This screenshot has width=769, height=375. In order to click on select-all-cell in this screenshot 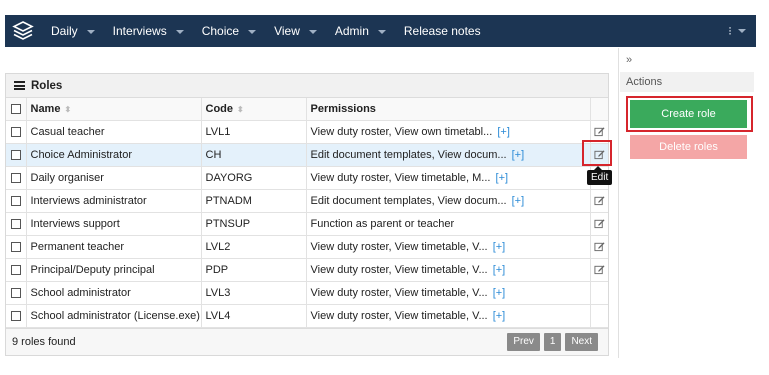, I will do `click(16, 109)`.